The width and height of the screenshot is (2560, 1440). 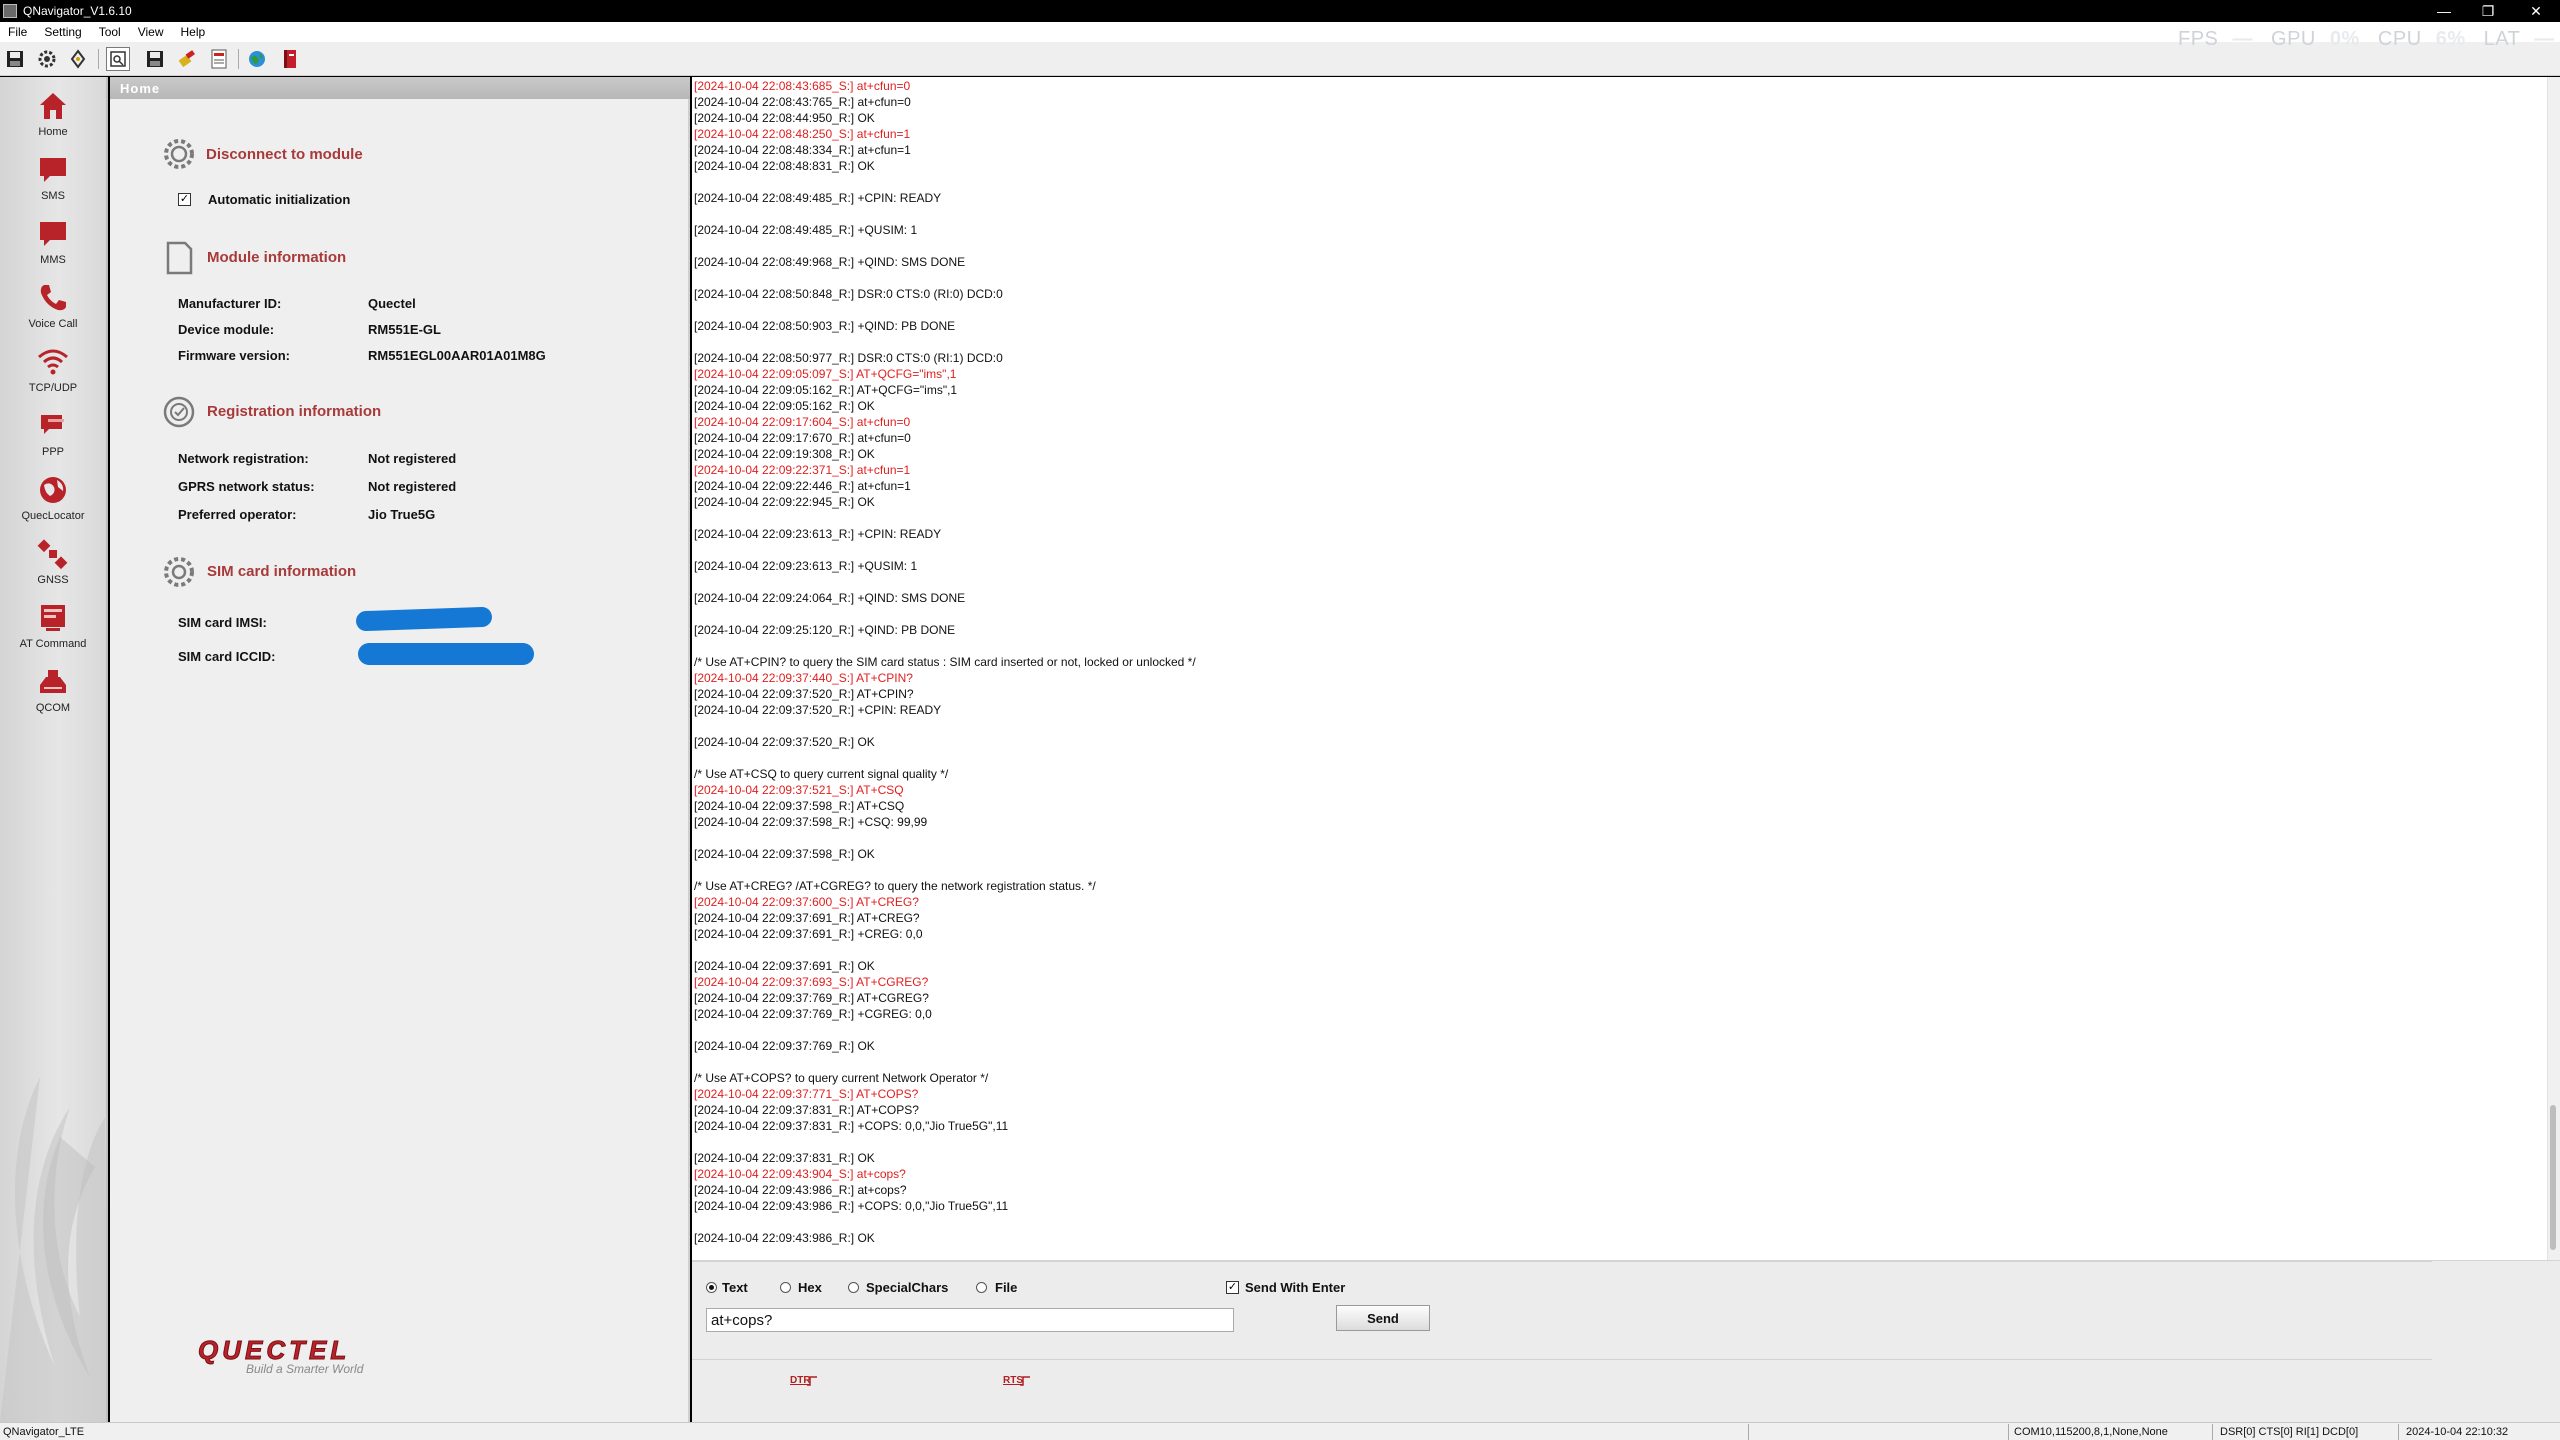 What do you see at coordinates (184, 199) in the screenshot?
I see `auto-init-checkbox: ✓` at bounding box center [184, 199].